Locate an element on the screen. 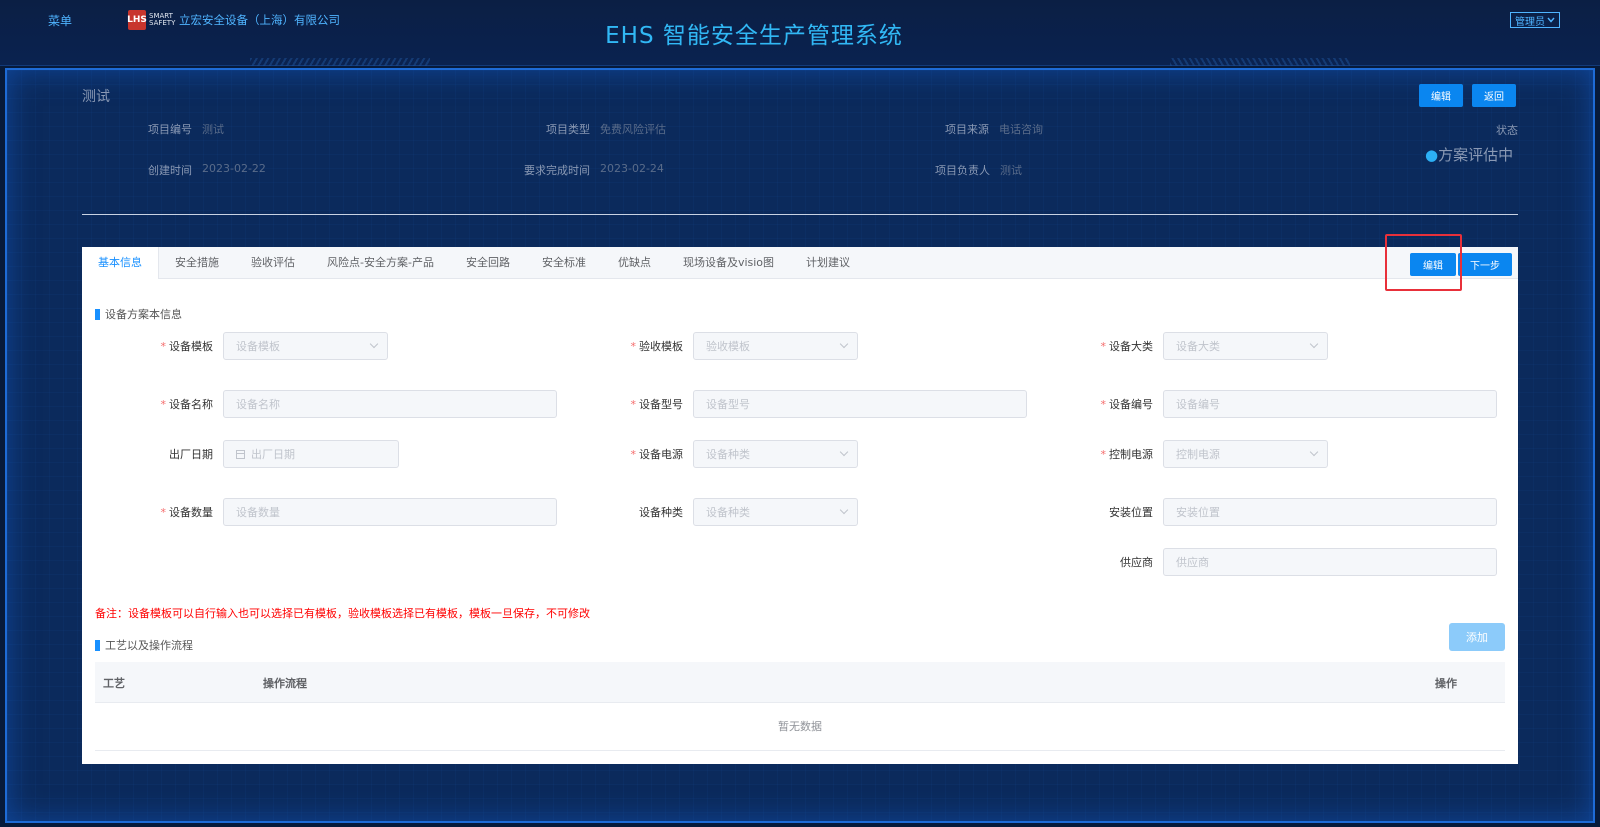 The width and height of the screenshot is (1600, 827). tab-basic-info: 基本信息 is located at coordinates (120, 263).